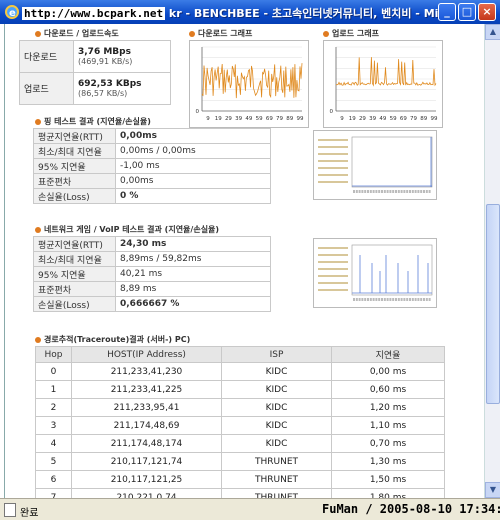 This screenshot has height=520, width=500. What do you see at coordinates (492, 490) in the screenshot?
I see `scroll-down-icon: ▼` at bounding box center [492, 490].